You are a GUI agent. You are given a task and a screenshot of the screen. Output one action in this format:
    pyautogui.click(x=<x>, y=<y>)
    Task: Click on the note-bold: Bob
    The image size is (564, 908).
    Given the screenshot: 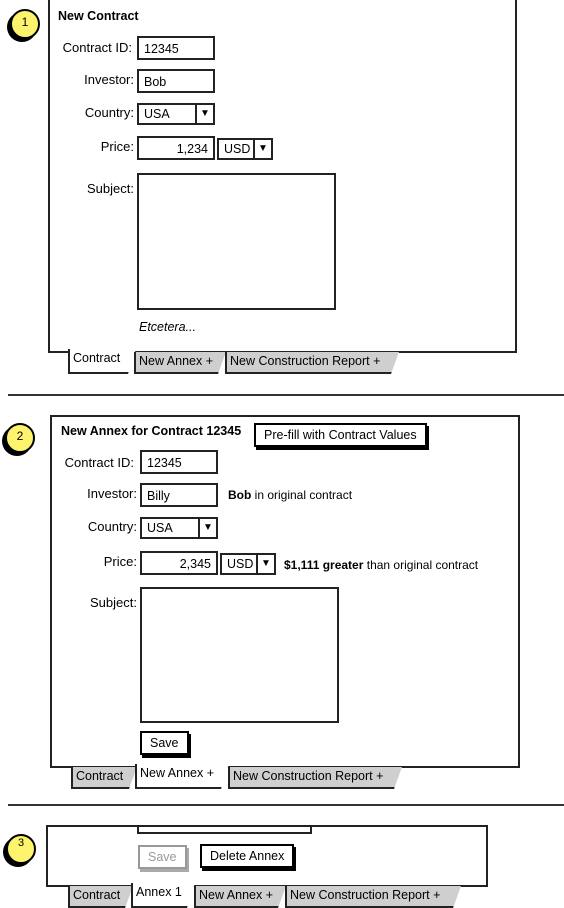 What is the action you would take?
    pyautogui.click(x=240, y=495)
    